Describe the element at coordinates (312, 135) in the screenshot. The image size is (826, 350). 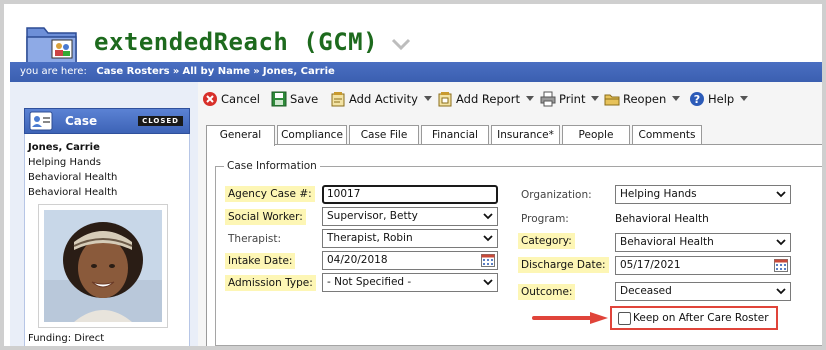
I see `tab-compliance: Compliance` at that location.